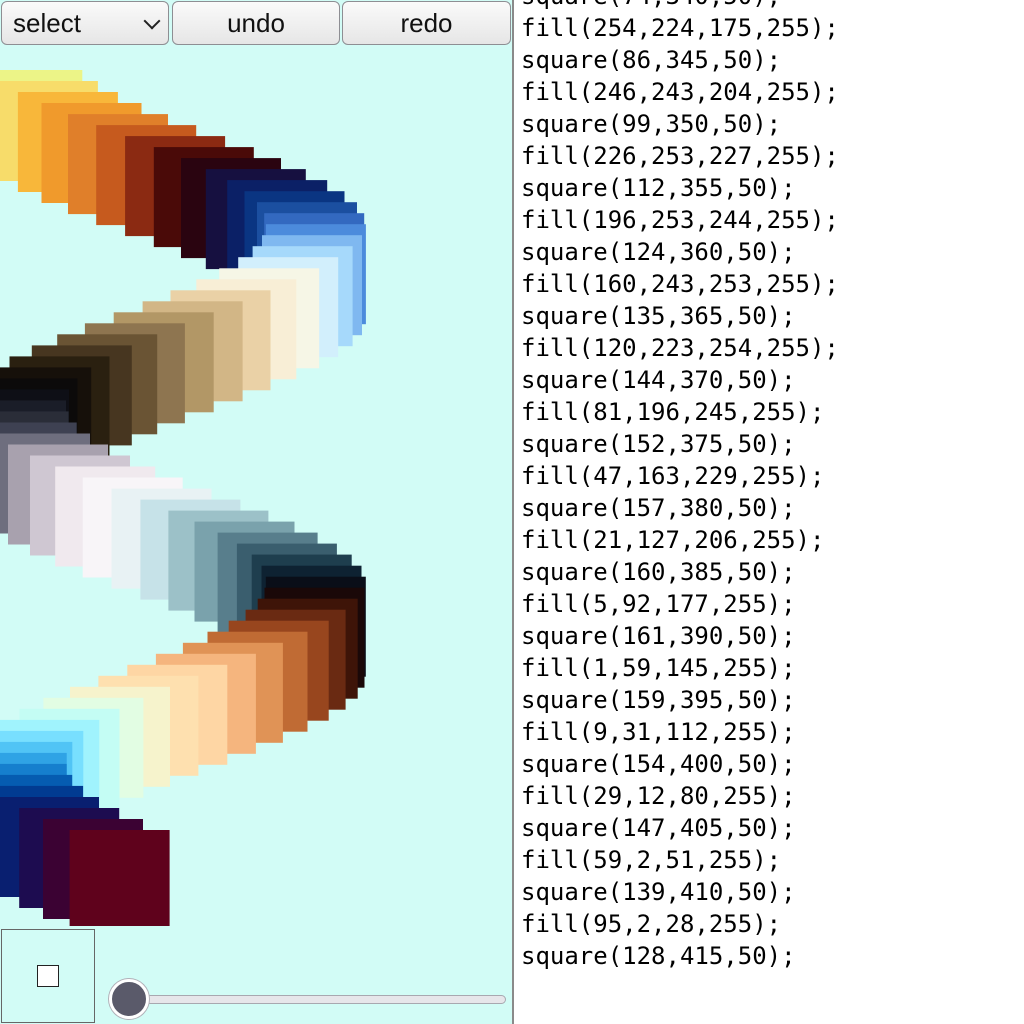  I want to click on code-line: square(144,370,50);, so click(658, 380).